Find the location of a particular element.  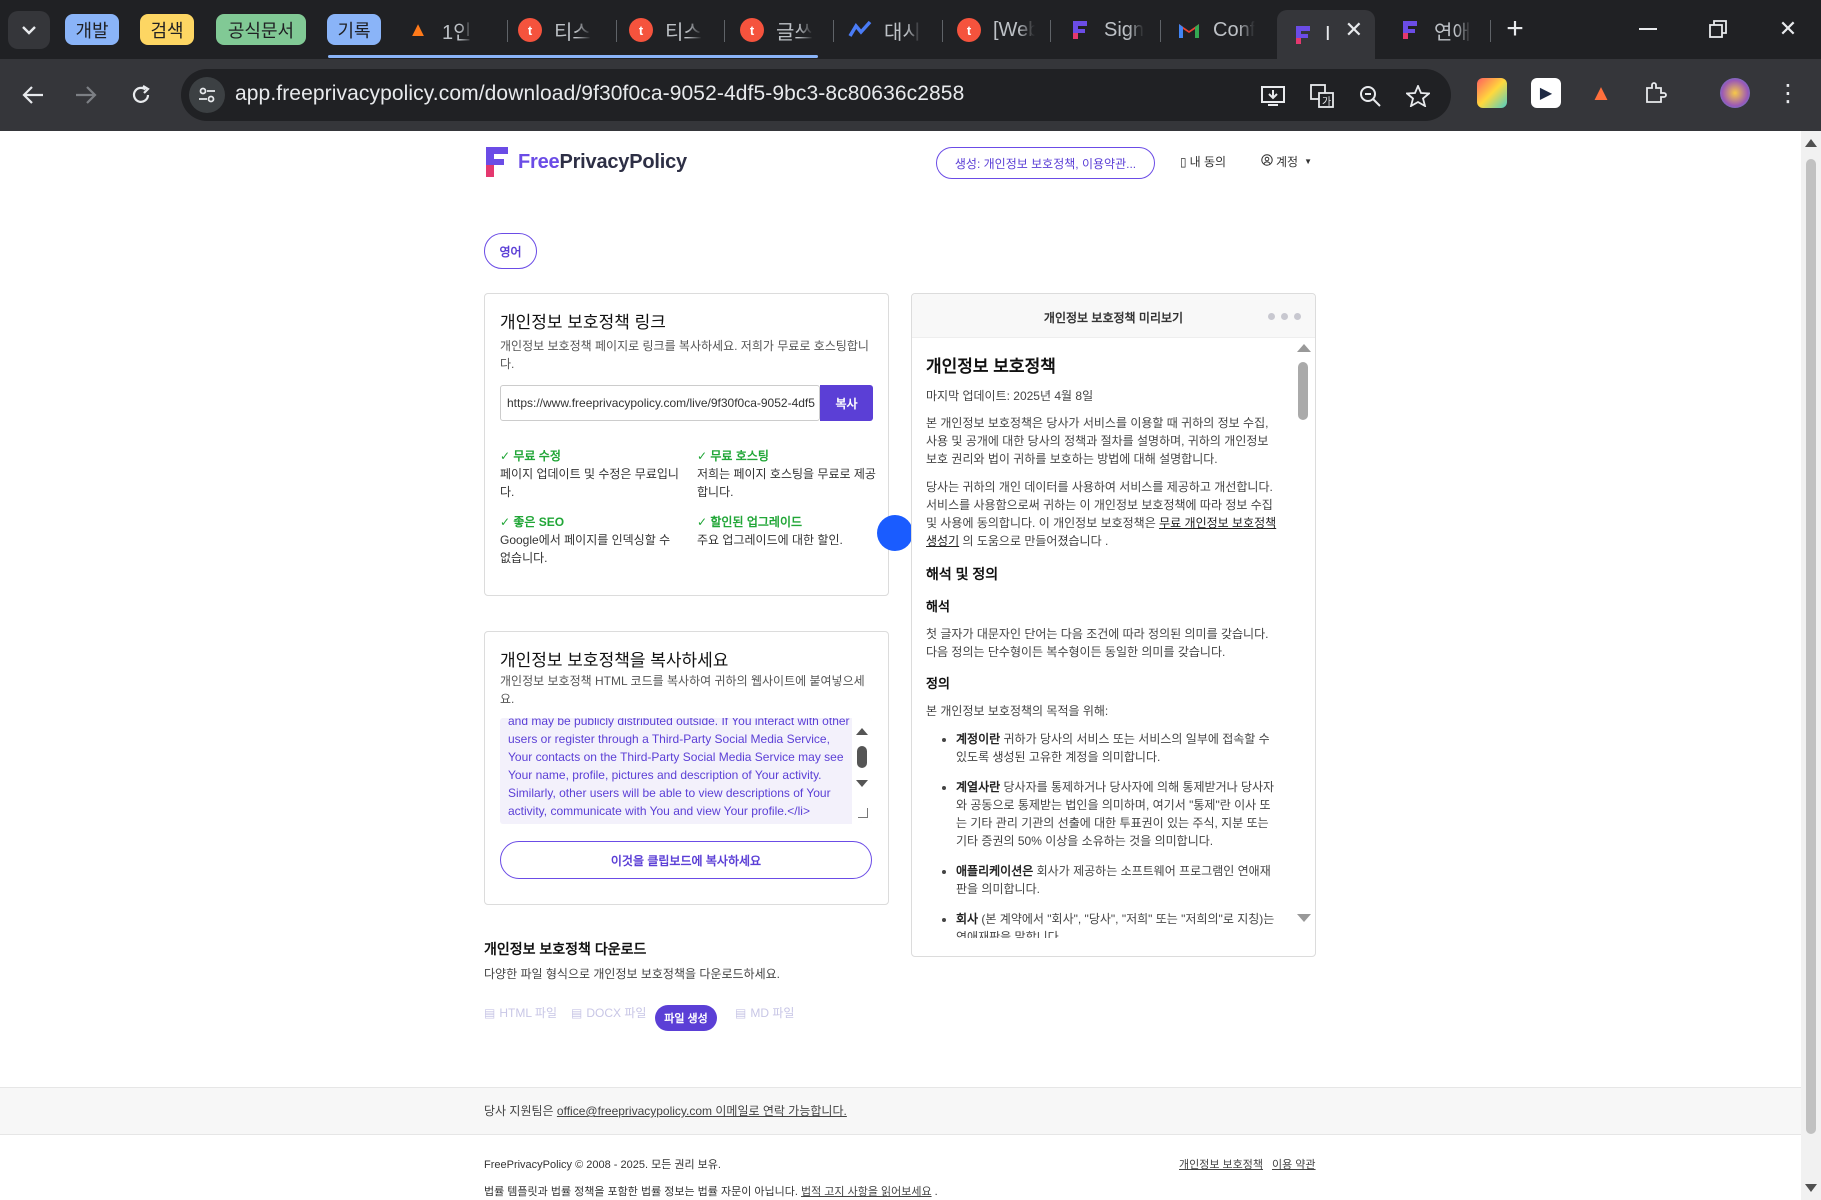

site-info-icon is located at coordinates (207, 95).